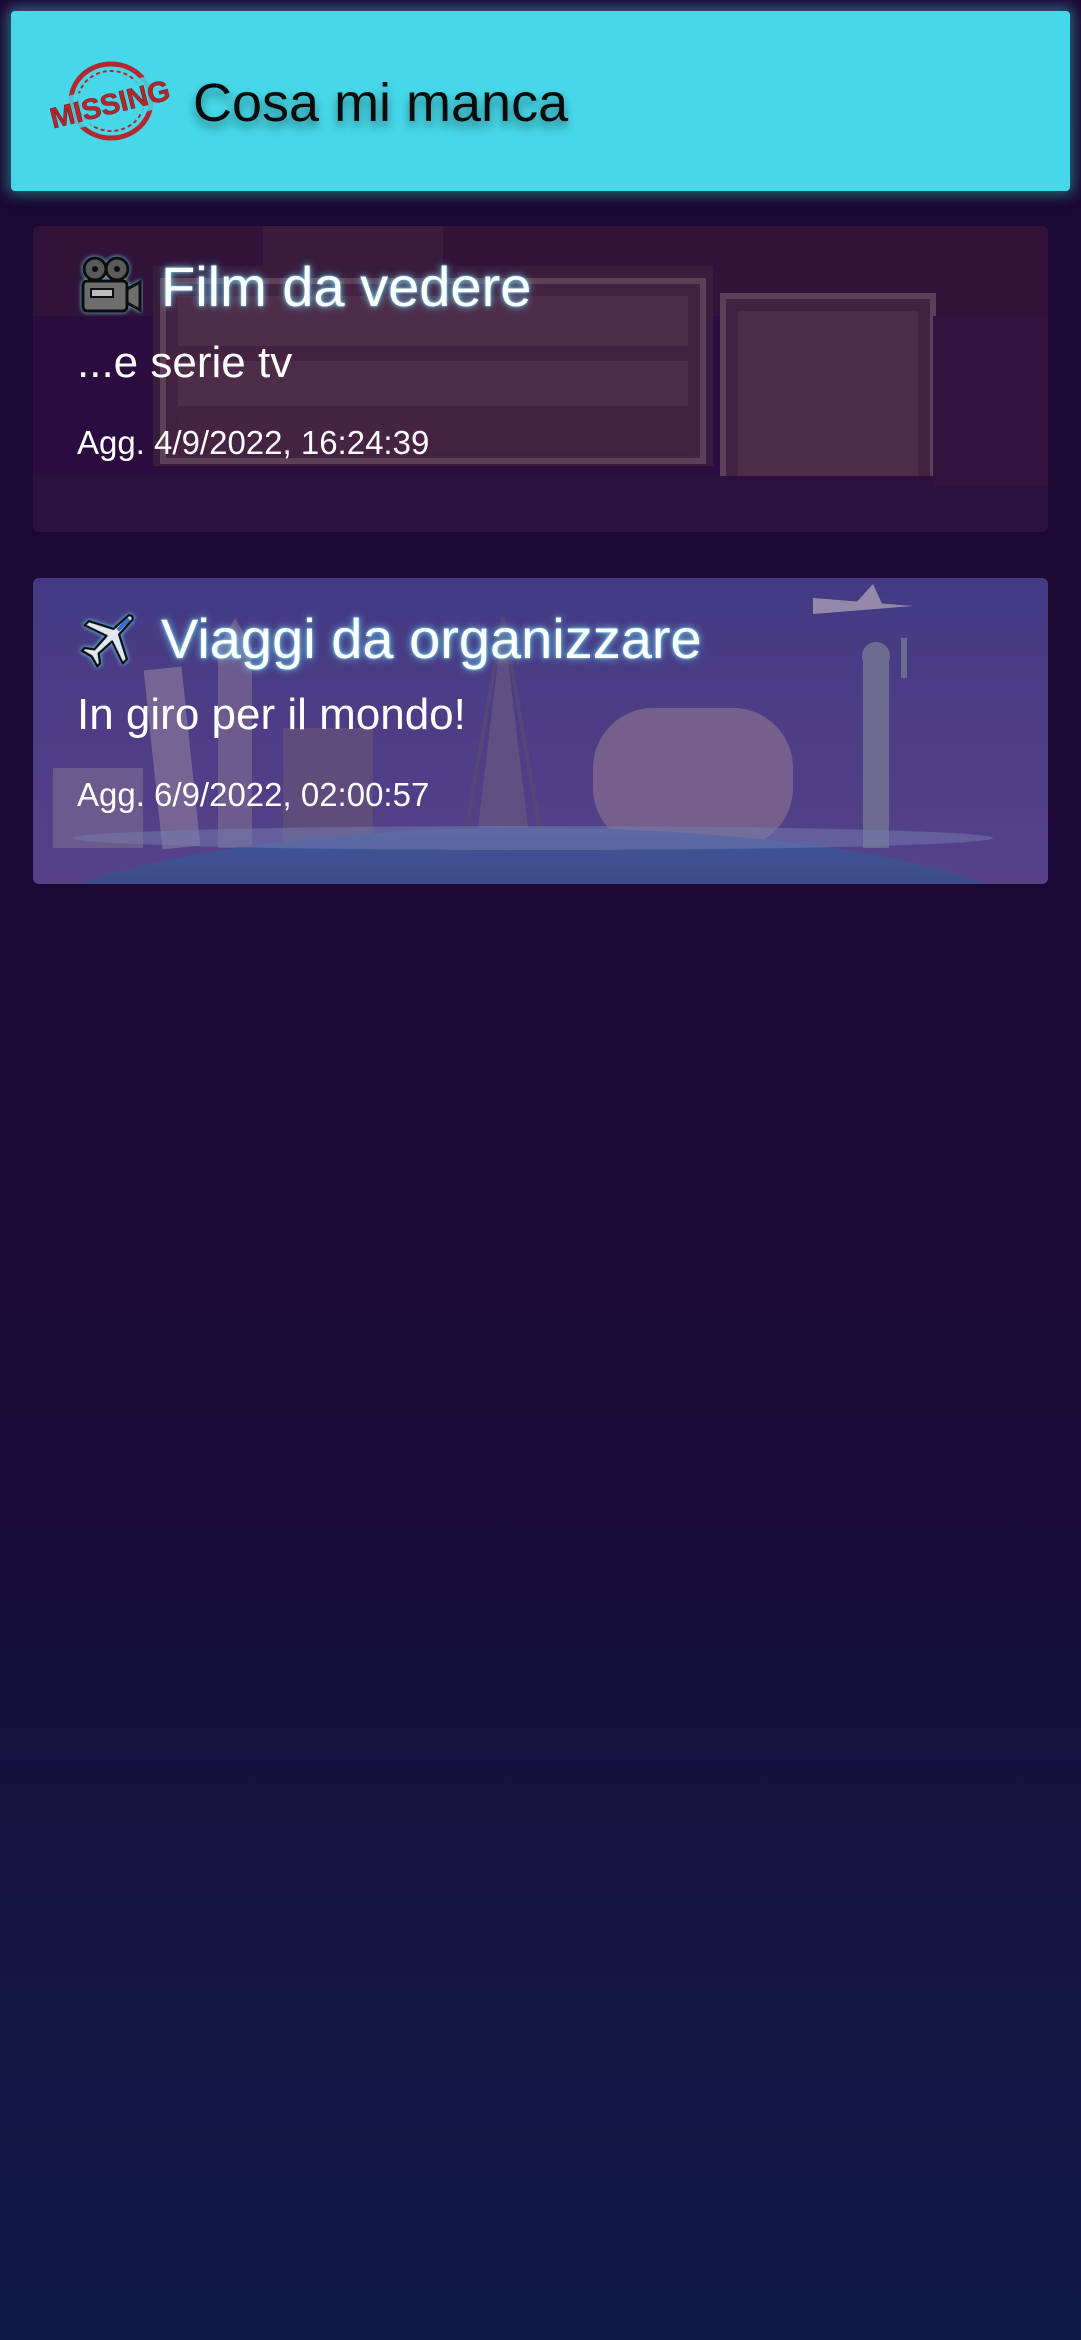 The height and width of the screenshot is (2340, 1081). I want to click on card-title: Film da vedere, so click(346, 286).